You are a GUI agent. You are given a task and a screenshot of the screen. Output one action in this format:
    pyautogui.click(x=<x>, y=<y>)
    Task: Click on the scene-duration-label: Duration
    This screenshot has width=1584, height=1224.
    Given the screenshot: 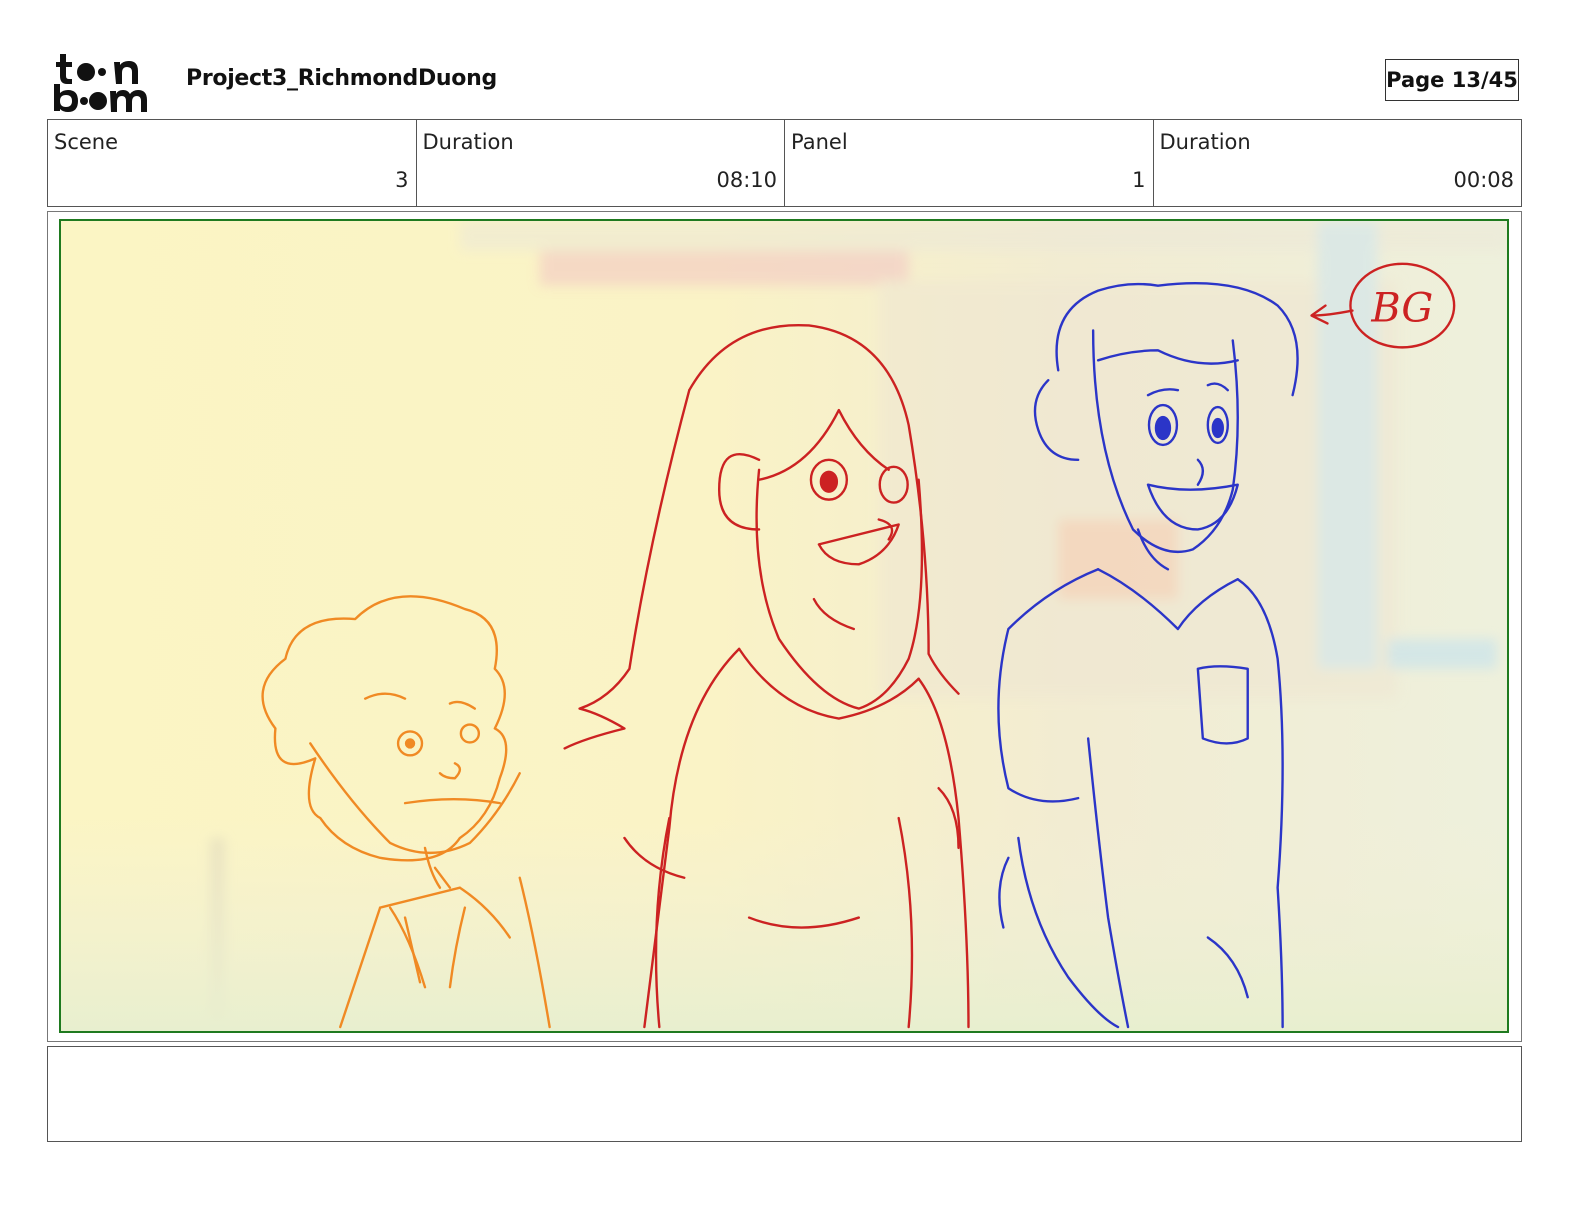 What is the action you would take?
    pyautogui.click(x=468, y=142)
    